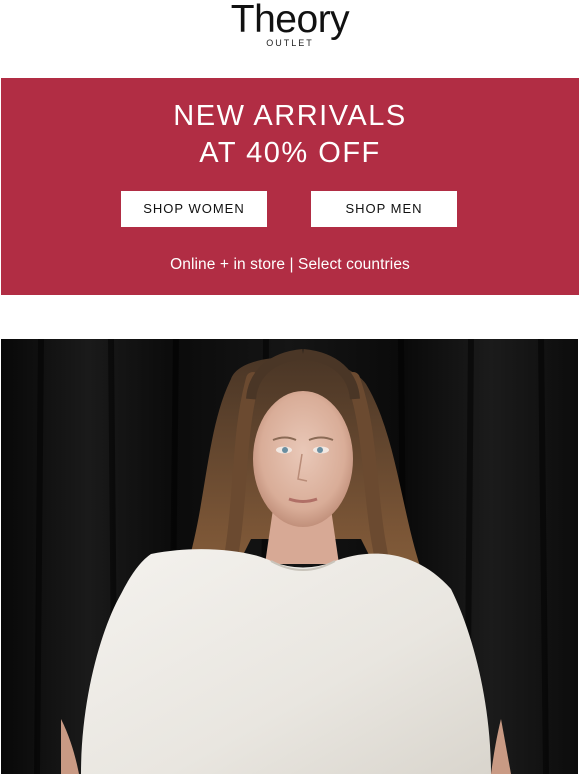 Image resolution: width=580 pixels, height=774 pixels. I want to click on promo-headline: NEW ARRIVALS AT 40% OFF, so click(290, 135).